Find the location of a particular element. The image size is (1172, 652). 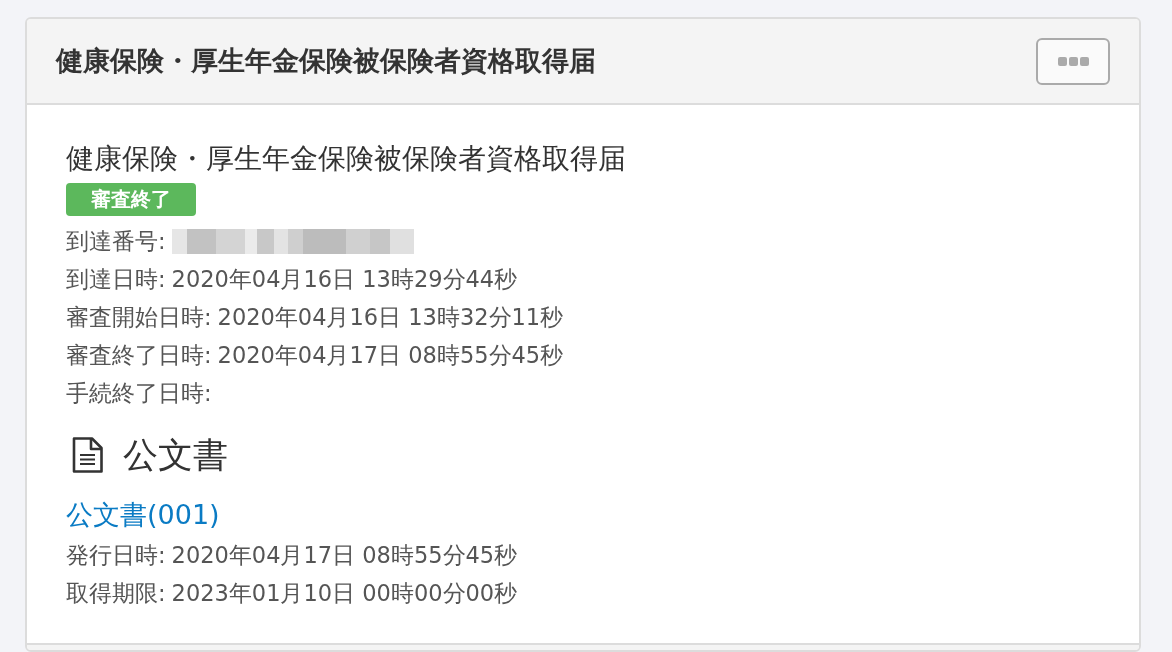

application-title: 健康保険・厚生年金保険被保険者資格取得届 is located at coordinates (346, 158).